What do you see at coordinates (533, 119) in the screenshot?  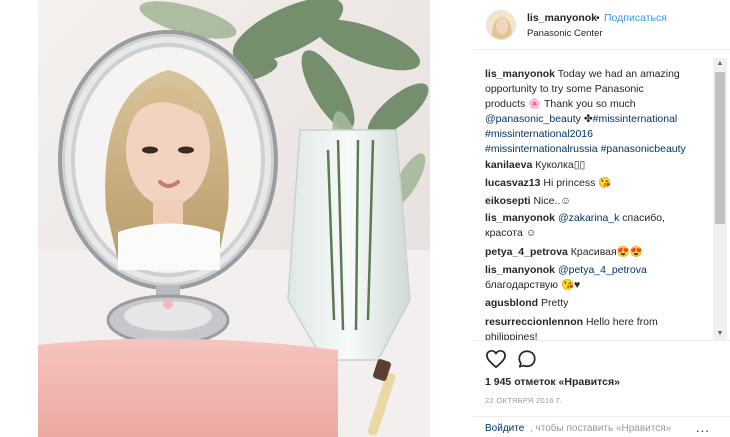 I see `mention-link: @panasonic_beauty` at bounding box center [533, 119].